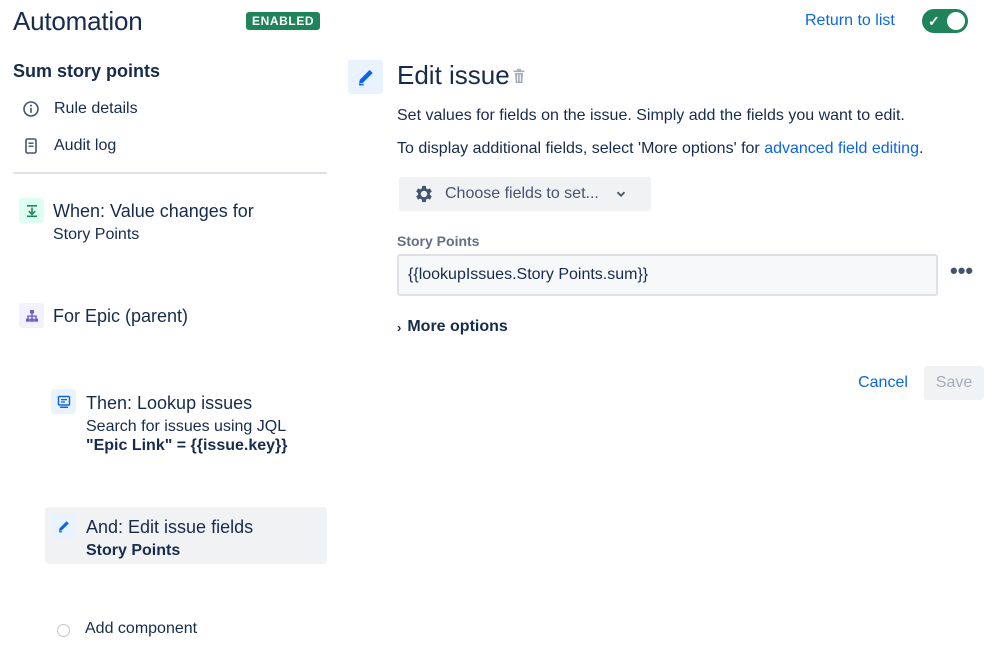 Image resolution: width=999 pixels, height=668 pixels. I want to click on story-points-input, so click(667, 275).